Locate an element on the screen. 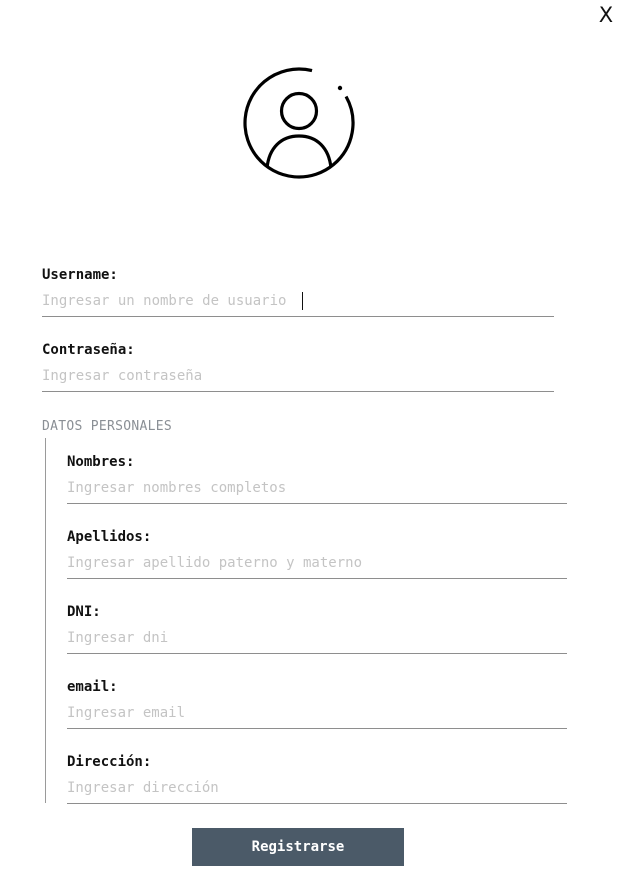 The height and width of the screenshot is (882, 622). password-label: Contraseña: is located at coordinates (88, 350).